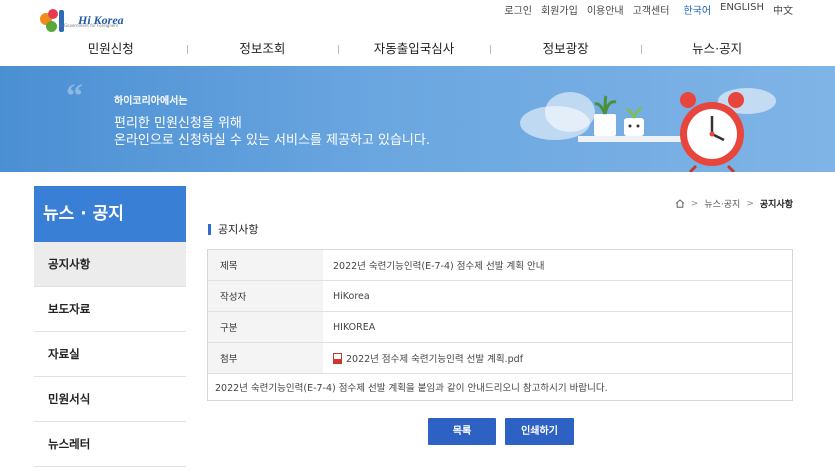 The image size is (835, 474). I want to click on quote-mark-icon: “, so click(74, 96).